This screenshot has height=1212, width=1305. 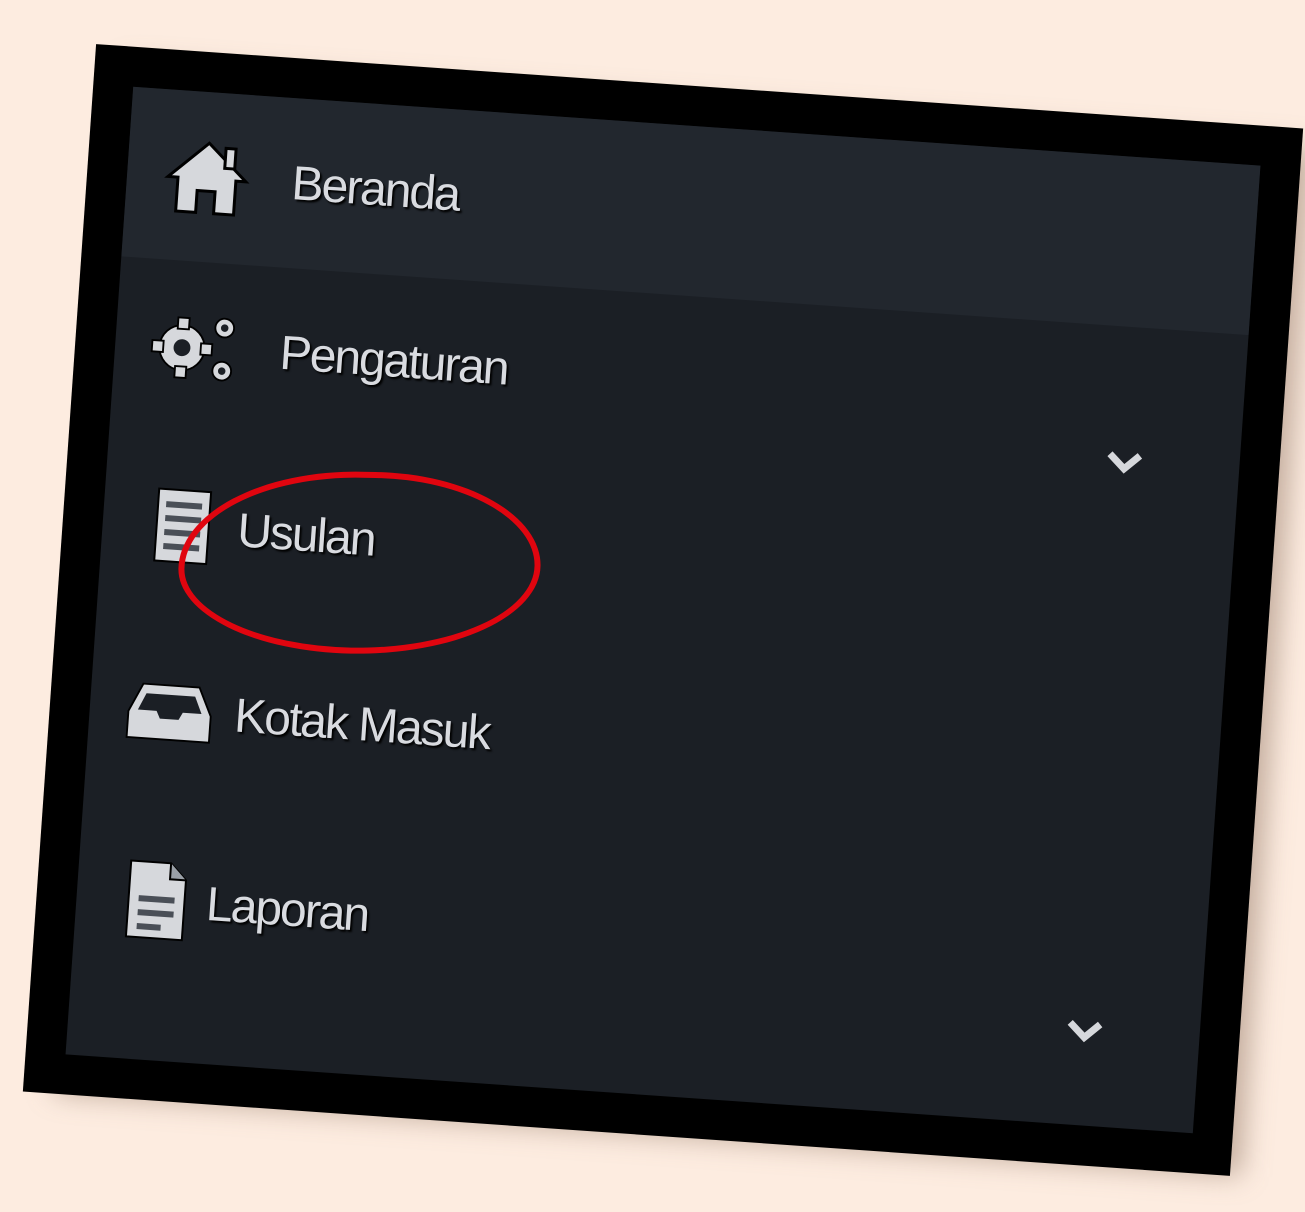 I want to click on inbox-icon, so click(x=170, y=711).